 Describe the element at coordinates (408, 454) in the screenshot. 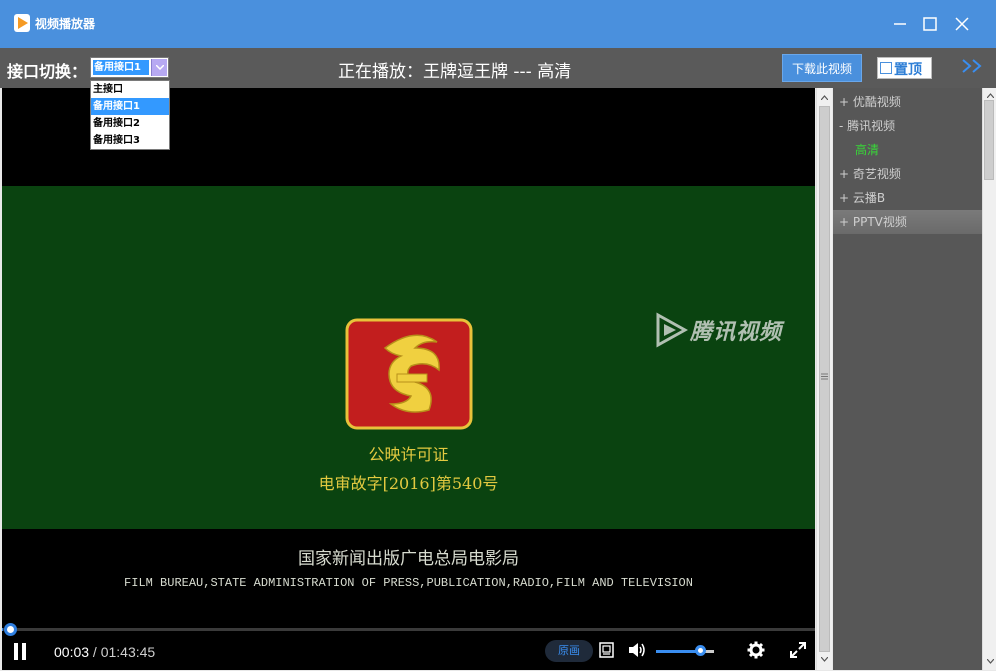

I see `license-title: 公映许可证` at that location.